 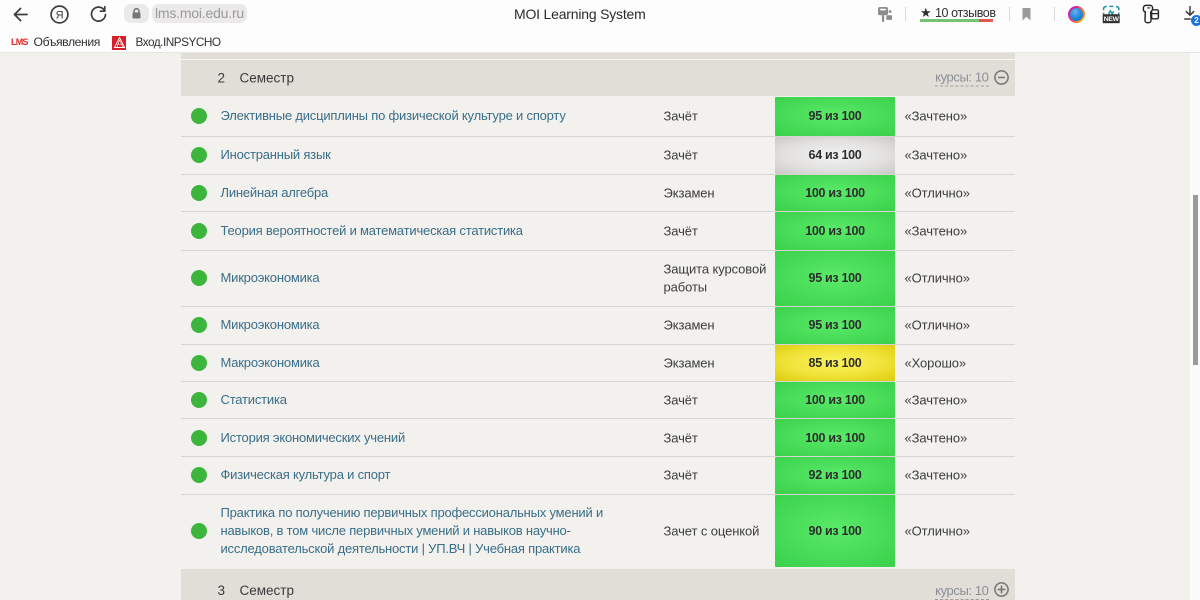 What do you see at coordinates (60, 15) in the screenshot?
I see `svg-text: Я` at bounding box center [60, 15].